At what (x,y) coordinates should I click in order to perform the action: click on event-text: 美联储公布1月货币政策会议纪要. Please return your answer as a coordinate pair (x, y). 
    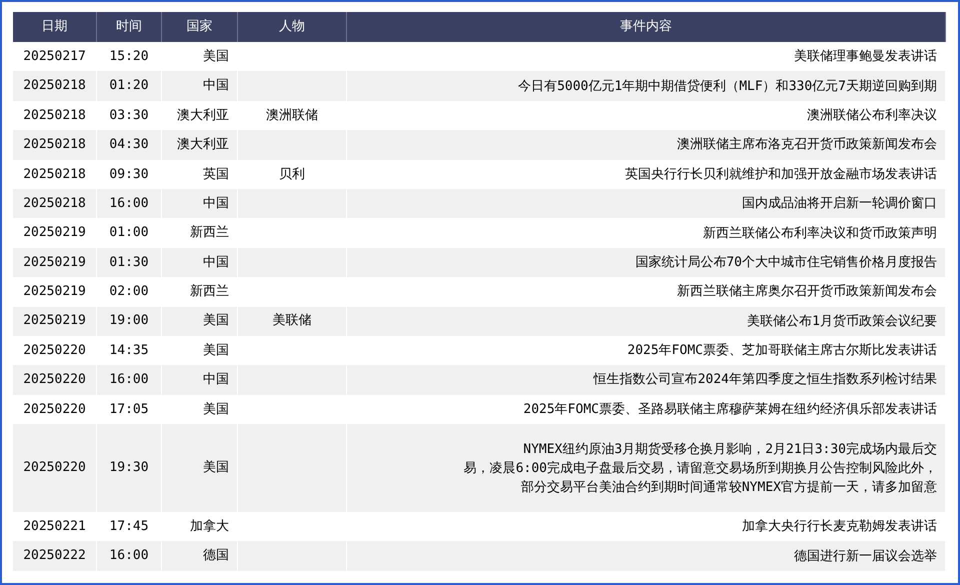
    Looking at the image, I should click on (842, 321).